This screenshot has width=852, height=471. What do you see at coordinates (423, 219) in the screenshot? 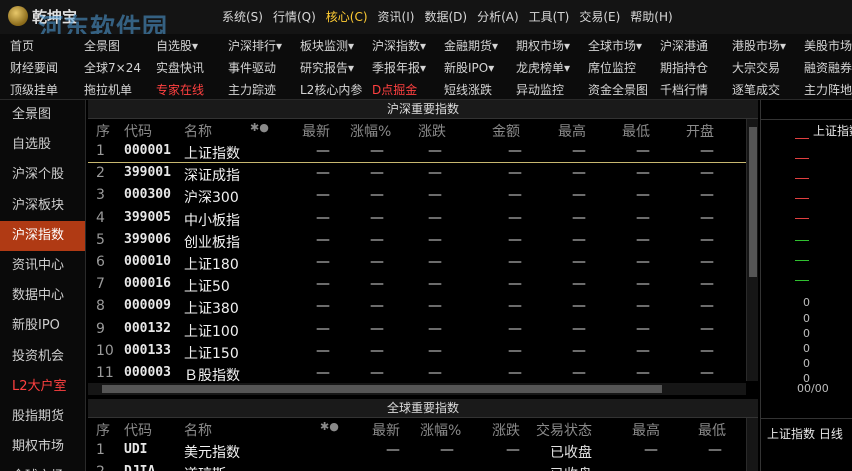
I see `table-row: 4 399005 中小板指 — — — — — — —` at bounding box center [423, 219].